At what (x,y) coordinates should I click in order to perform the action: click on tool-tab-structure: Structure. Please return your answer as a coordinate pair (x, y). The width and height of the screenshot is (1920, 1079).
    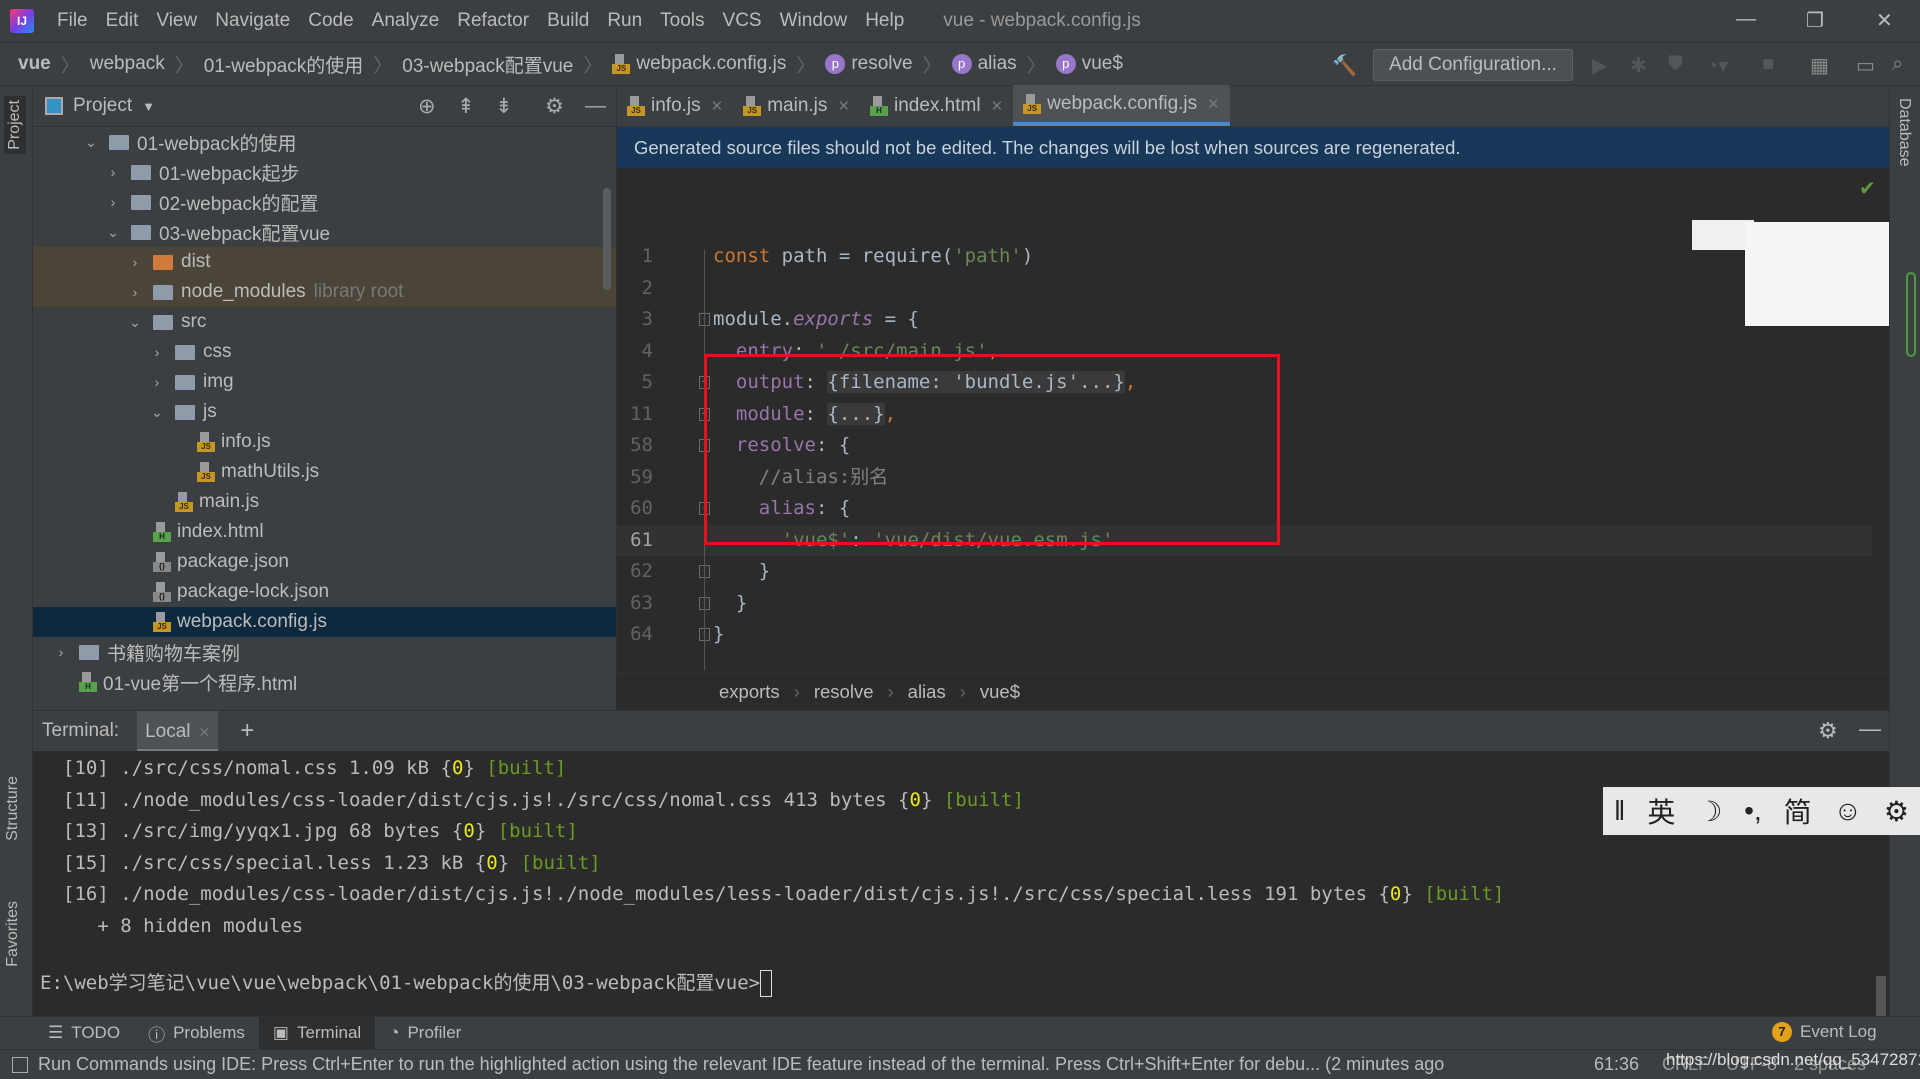
    Looking at the image, I should click on (13, 808).